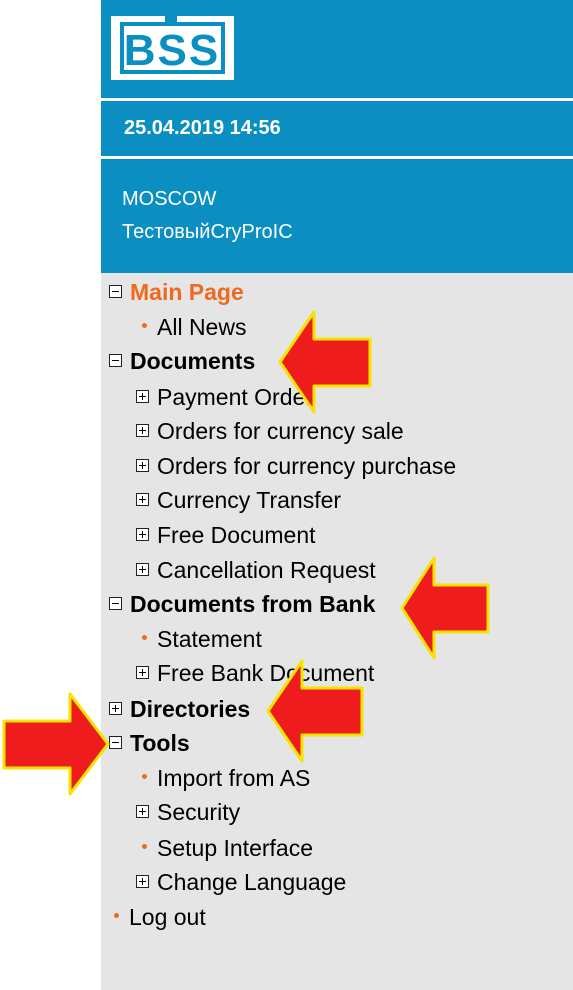 The height and width of the screenshot is (990, 573). I want to click on menu-log-out: Log out, so click(160, 917).